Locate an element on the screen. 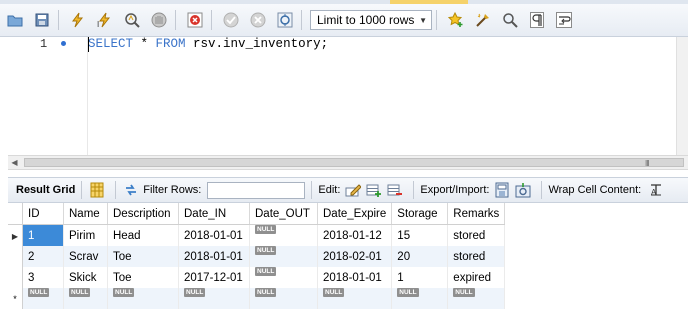 The height and width of the screenshot is (327, 688). current-row-arrow-icon: ▶ is located at coordinates (15, 236).